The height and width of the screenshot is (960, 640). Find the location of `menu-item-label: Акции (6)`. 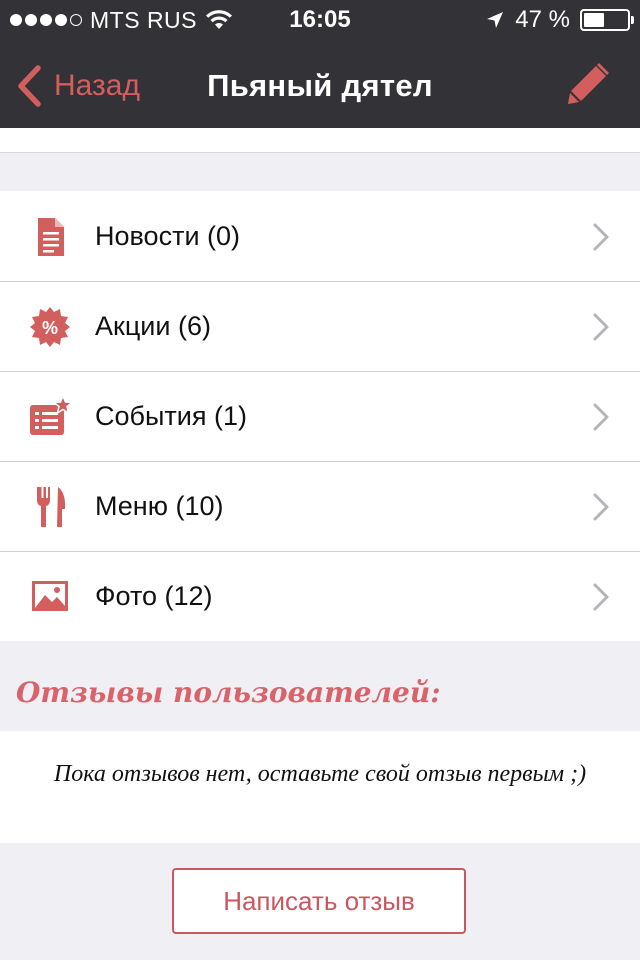

menu-item-label: Акции (6) is located at coordinates (153, 326).